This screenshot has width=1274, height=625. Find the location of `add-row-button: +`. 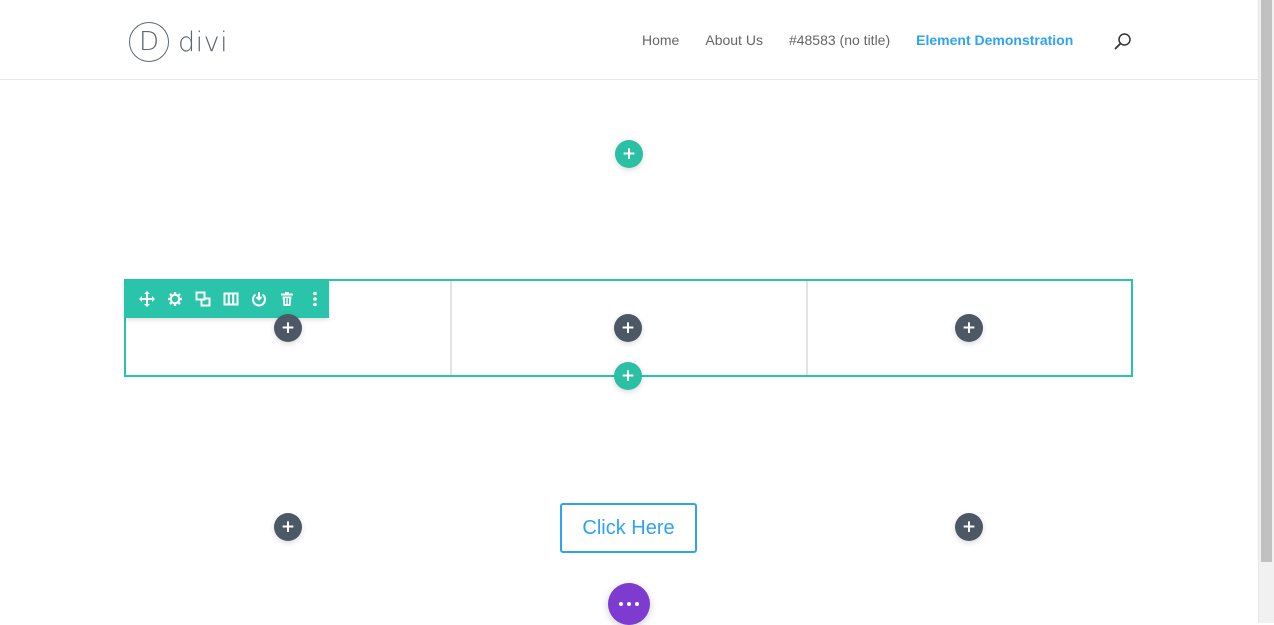

add-row-button: + is located at coordinates (628, 376).